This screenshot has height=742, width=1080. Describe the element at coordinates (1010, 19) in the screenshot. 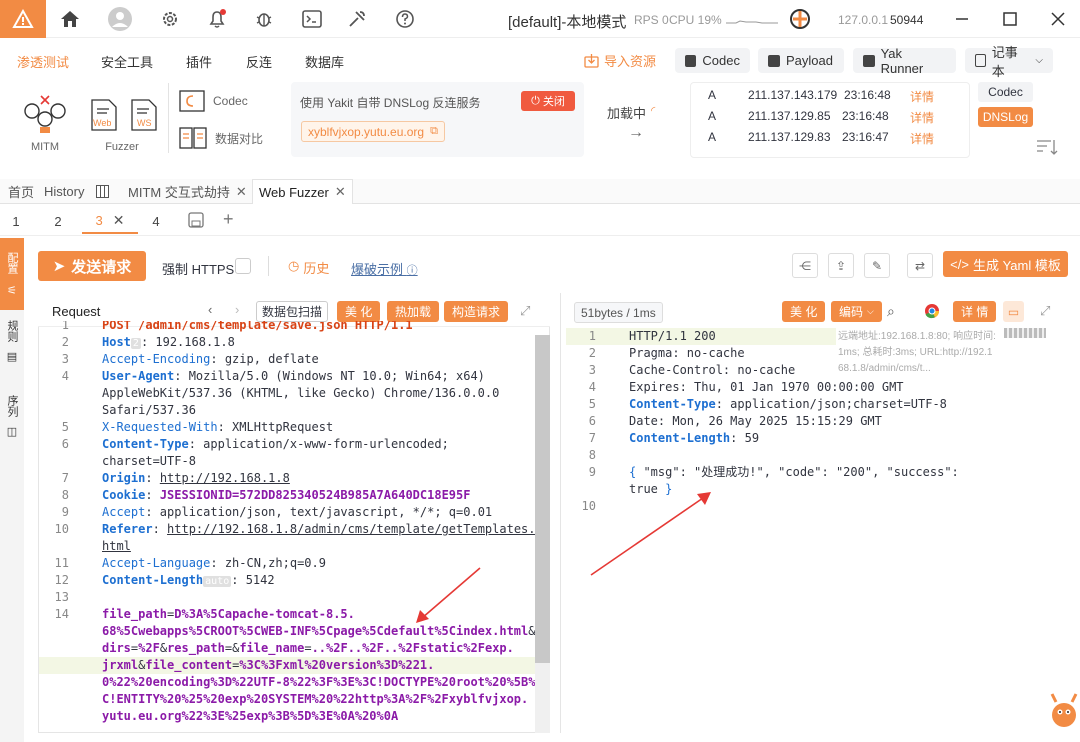

I see `maximize-icon` at that location.